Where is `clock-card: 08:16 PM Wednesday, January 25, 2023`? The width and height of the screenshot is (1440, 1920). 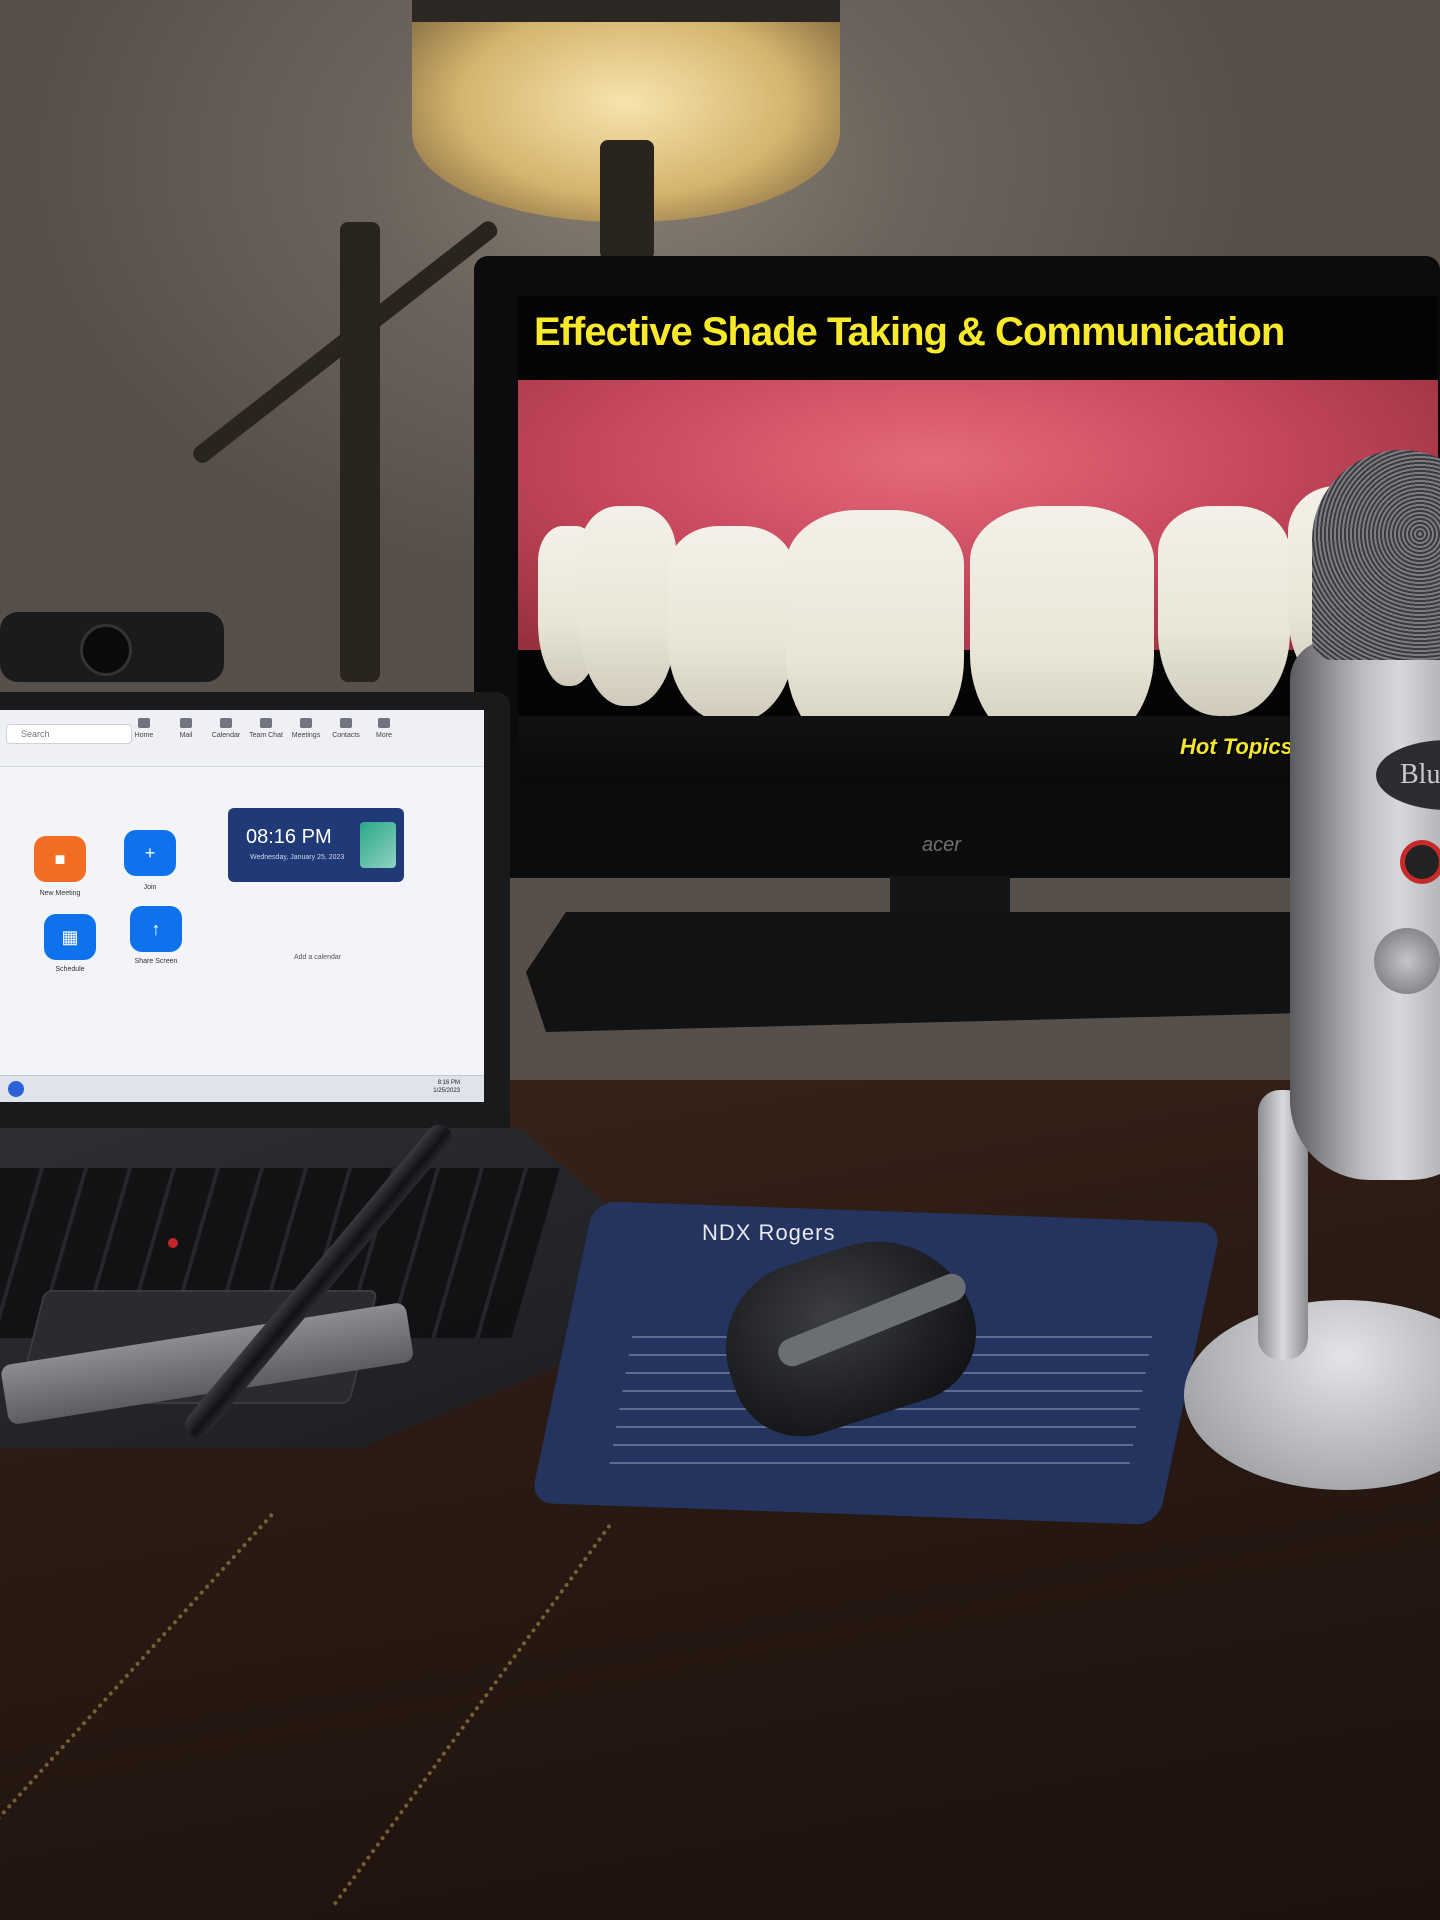 clock-card: 08:16 PM Wednesday, January 25, 2023 is located at coordinates (316, 845).